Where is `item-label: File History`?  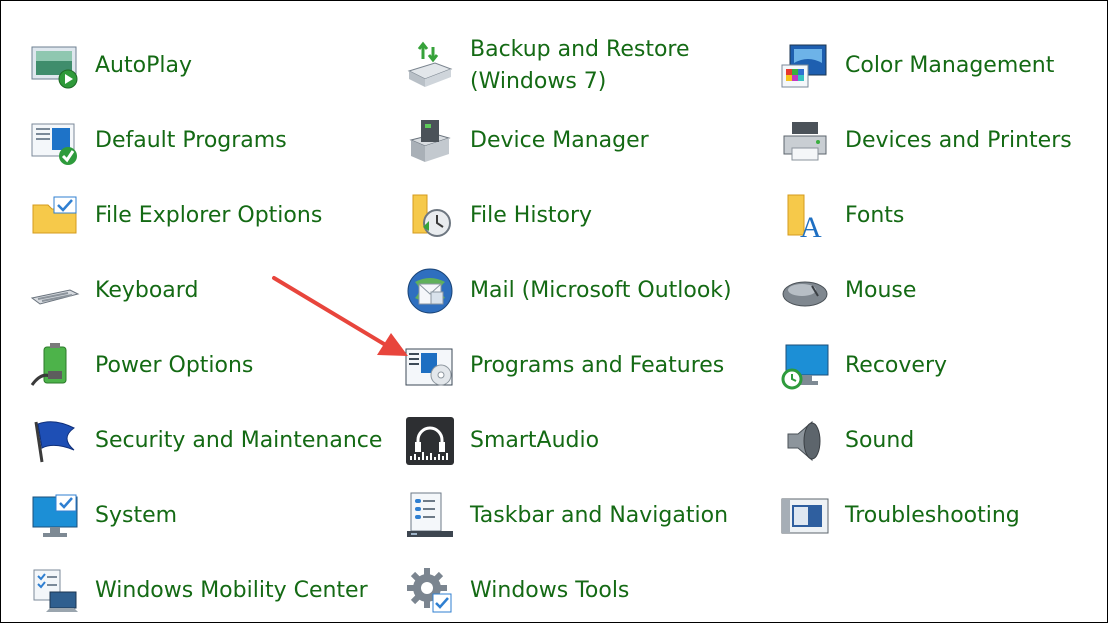
item-label: File History is located at coordinates (531, 215).